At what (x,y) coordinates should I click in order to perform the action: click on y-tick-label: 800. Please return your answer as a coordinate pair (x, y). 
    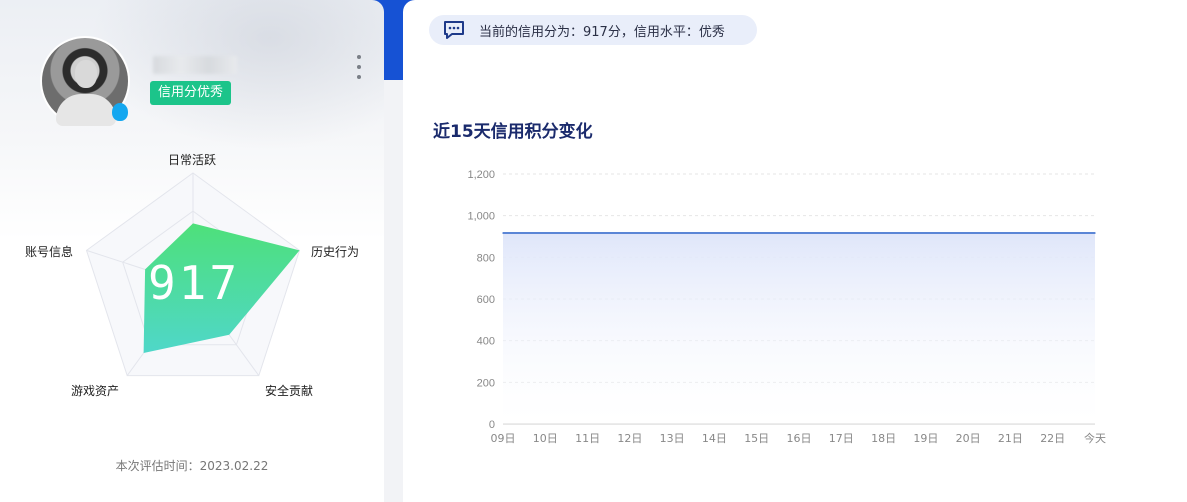
    Looking at the image, I should click on (486, 258).